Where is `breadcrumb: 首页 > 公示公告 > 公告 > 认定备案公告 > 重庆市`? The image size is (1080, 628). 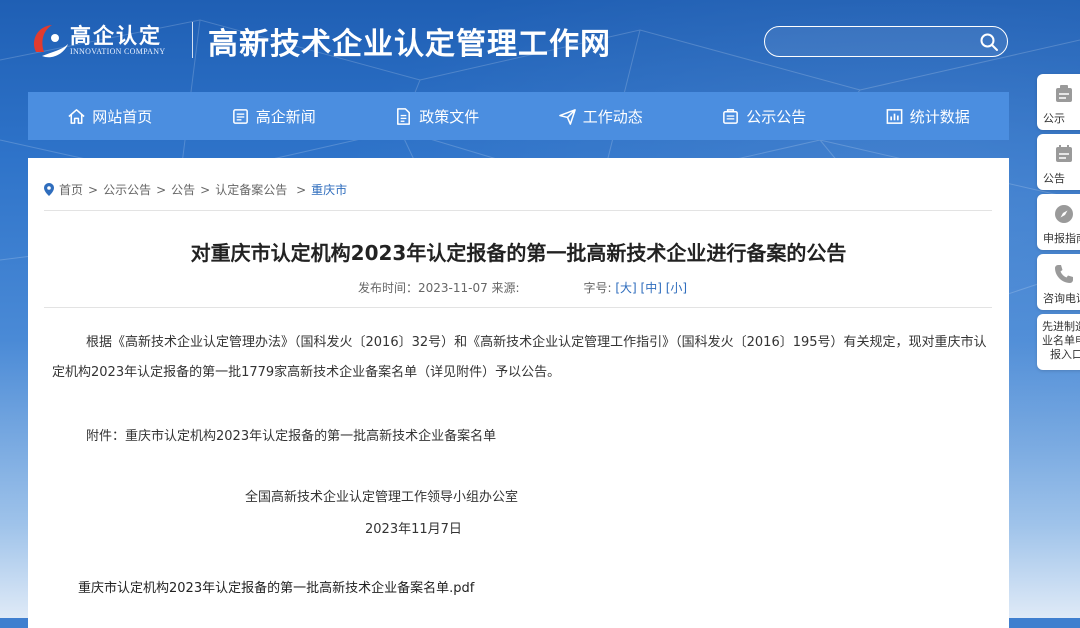 breadcrumb: 首页 > 公示公告 > 公告 > 认定备案公告 > 重庆市 is located at coordinates (195, 189).